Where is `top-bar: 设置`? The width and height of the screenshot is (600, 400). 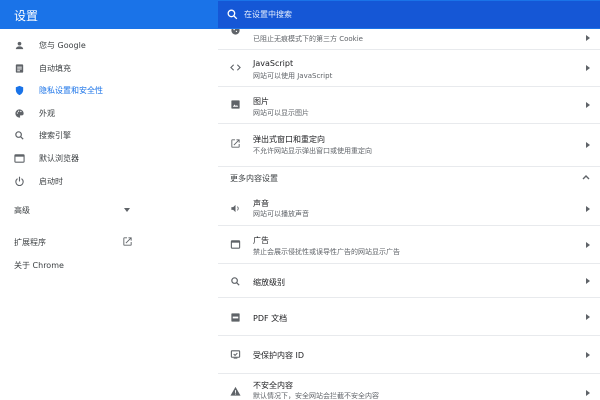
top-bar: 设置 is located at coordinates (300, 14).